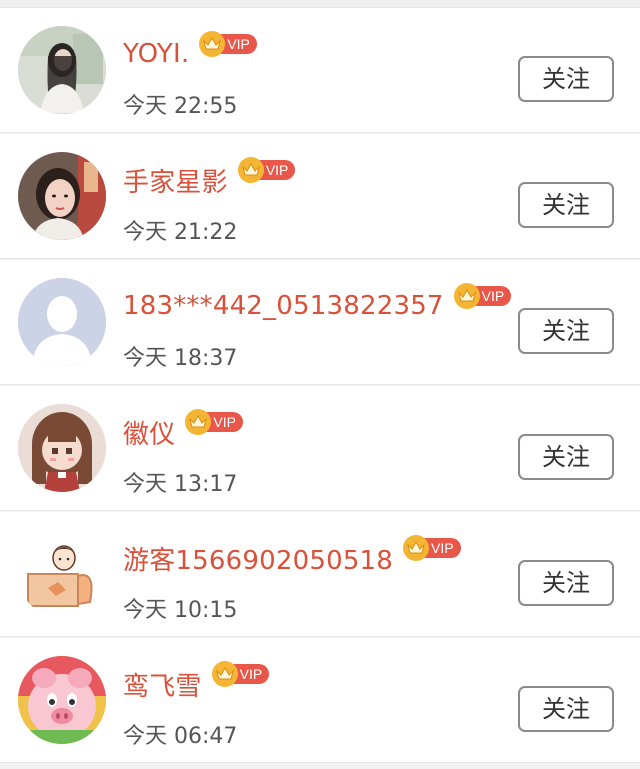 The height and width of the screenshot is (769, 640). I want to click on name-line: 手家星影 VIP, so click(209, 178).